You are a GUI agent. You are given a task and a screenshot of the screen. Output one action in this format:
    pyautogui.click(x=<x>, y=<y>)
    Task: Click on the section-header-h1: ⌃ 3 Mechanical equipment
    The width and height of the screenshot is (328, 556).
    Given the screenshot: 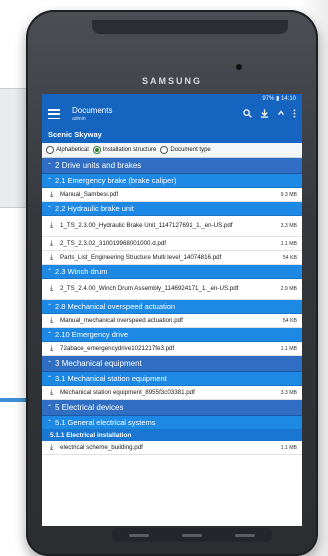 What is the action you would take?
    pyautogui.click(x=172, y=364)
    